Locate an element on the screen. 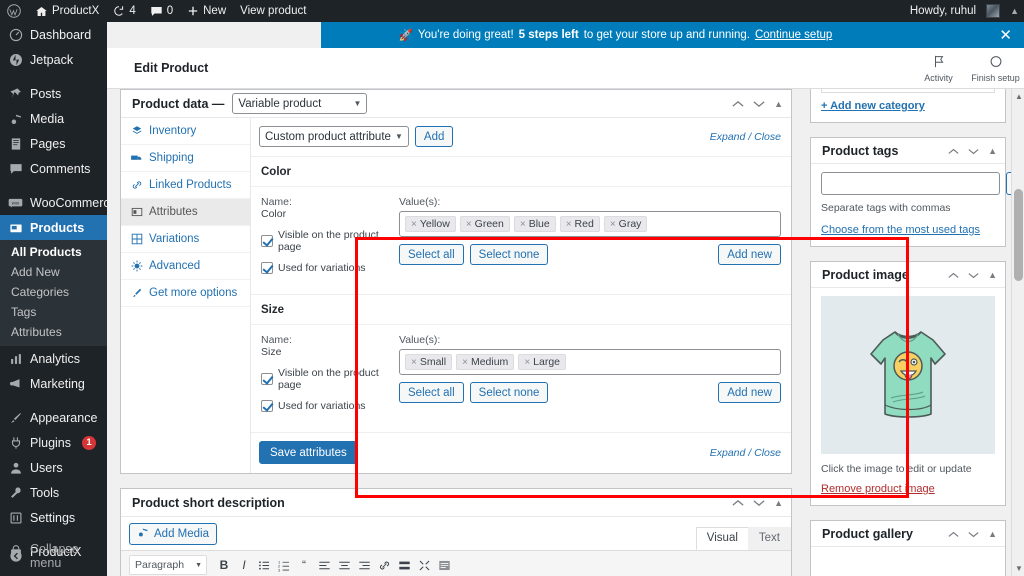 This screenshot has height=576, width=1024. comments-button: 0 is located at coordinates (161, 11).